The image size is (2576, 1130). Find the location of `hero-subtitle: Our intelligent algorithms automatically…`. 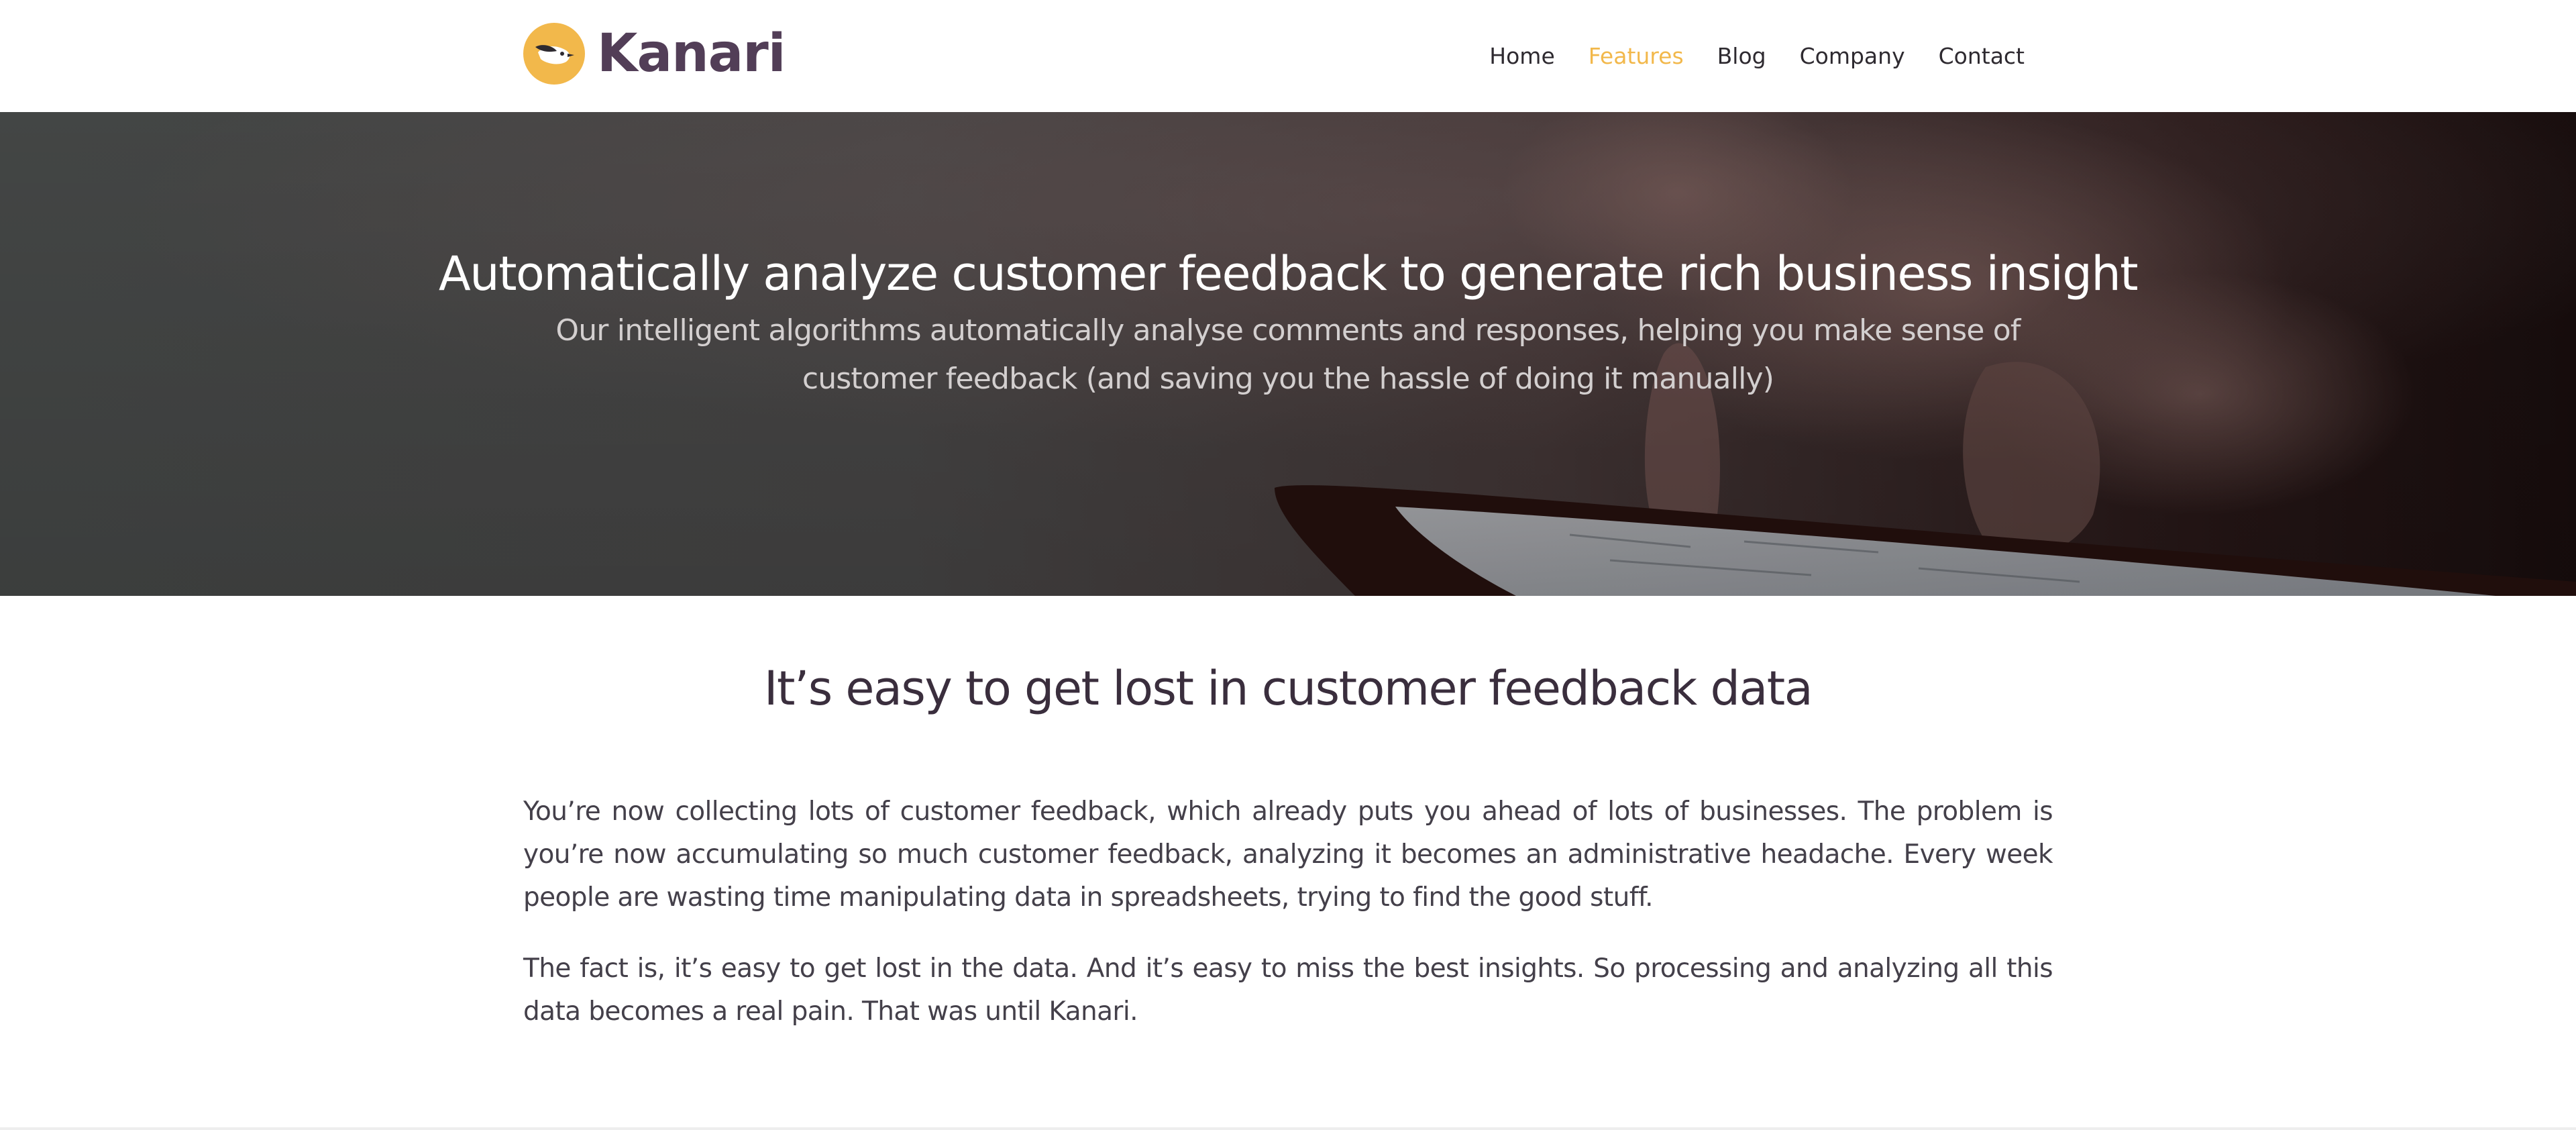

hero-subtitle: Our intelligent algorithms automatically… is located at coordinates (1288, 354).